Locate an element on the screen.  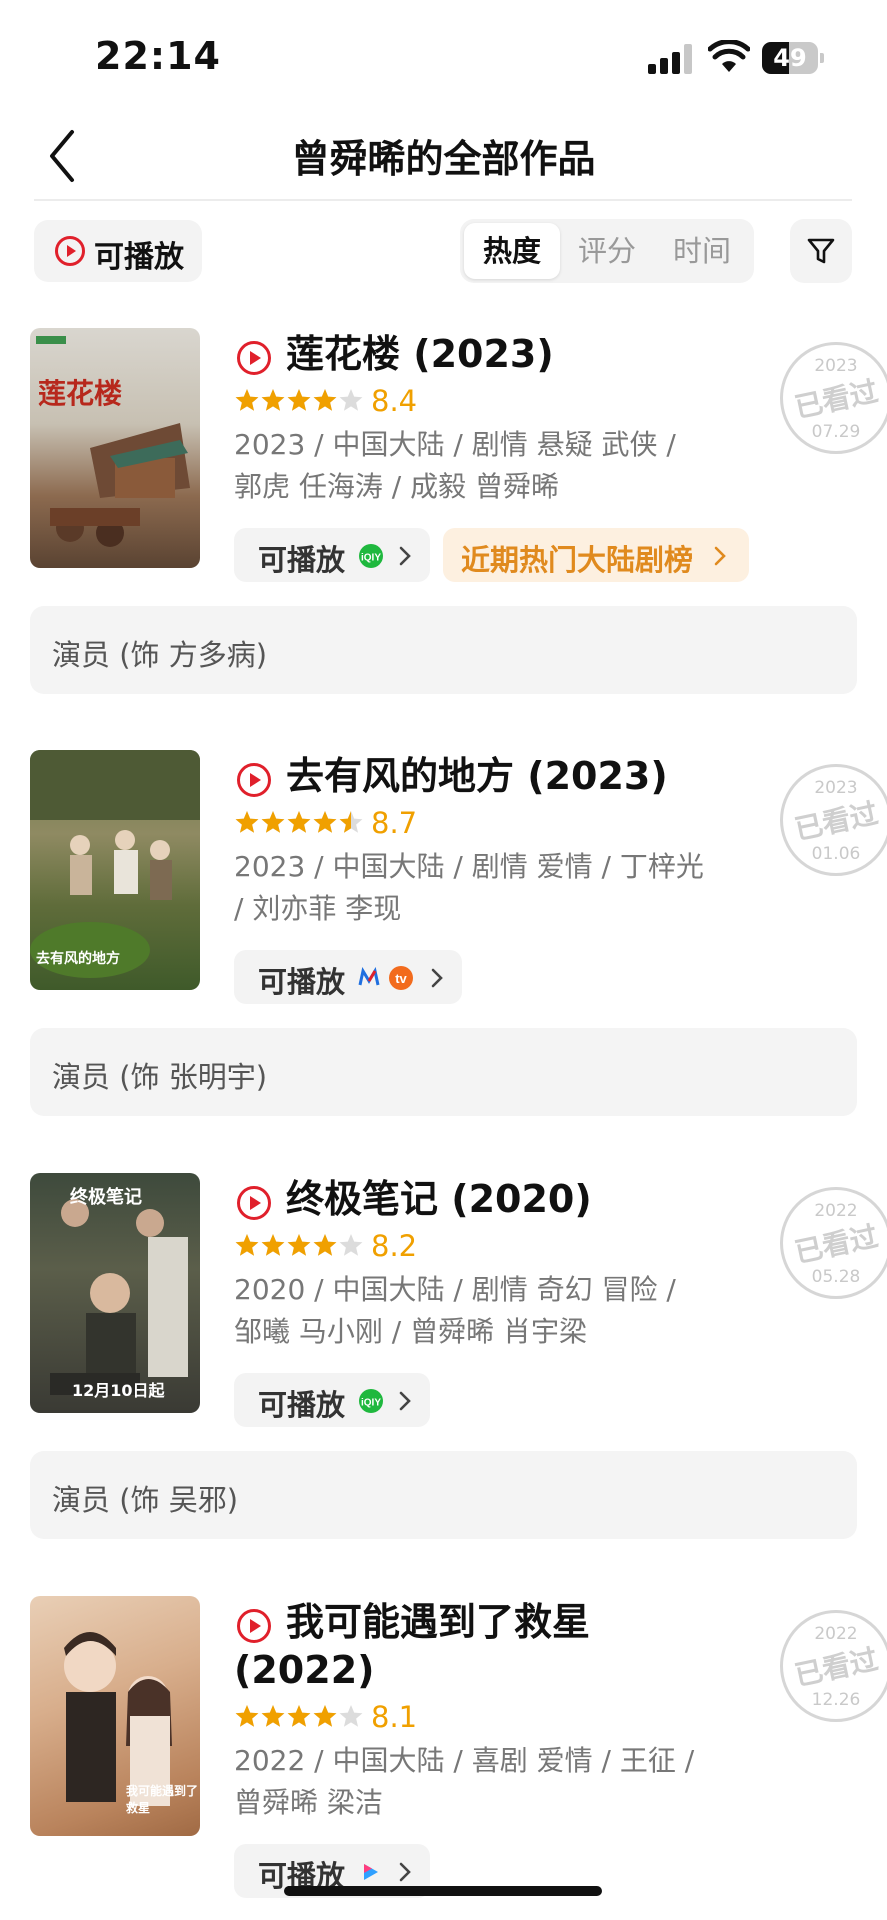
sort-tab-rating: 评分 is located at coordinates (607, 251).